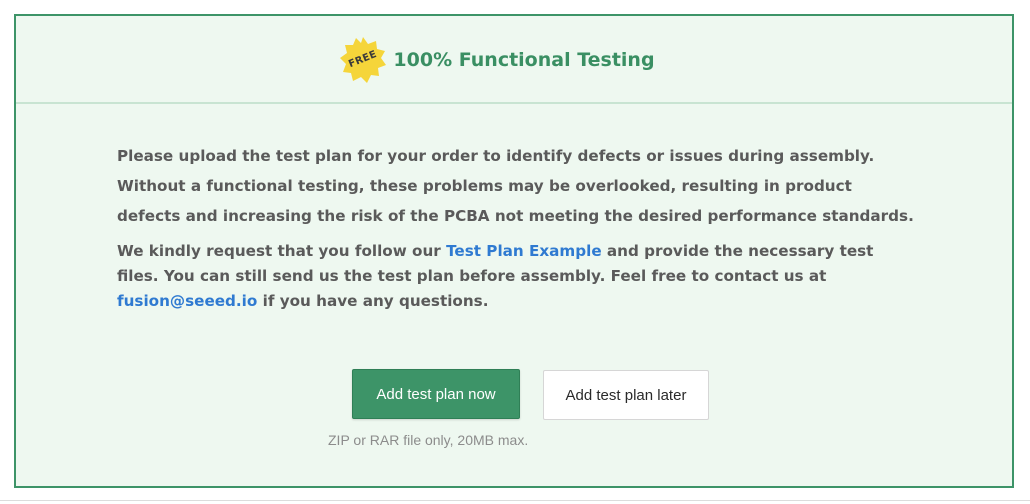  I want to click on request-text-start: We kindly request that you follow our, so click(282, 251).